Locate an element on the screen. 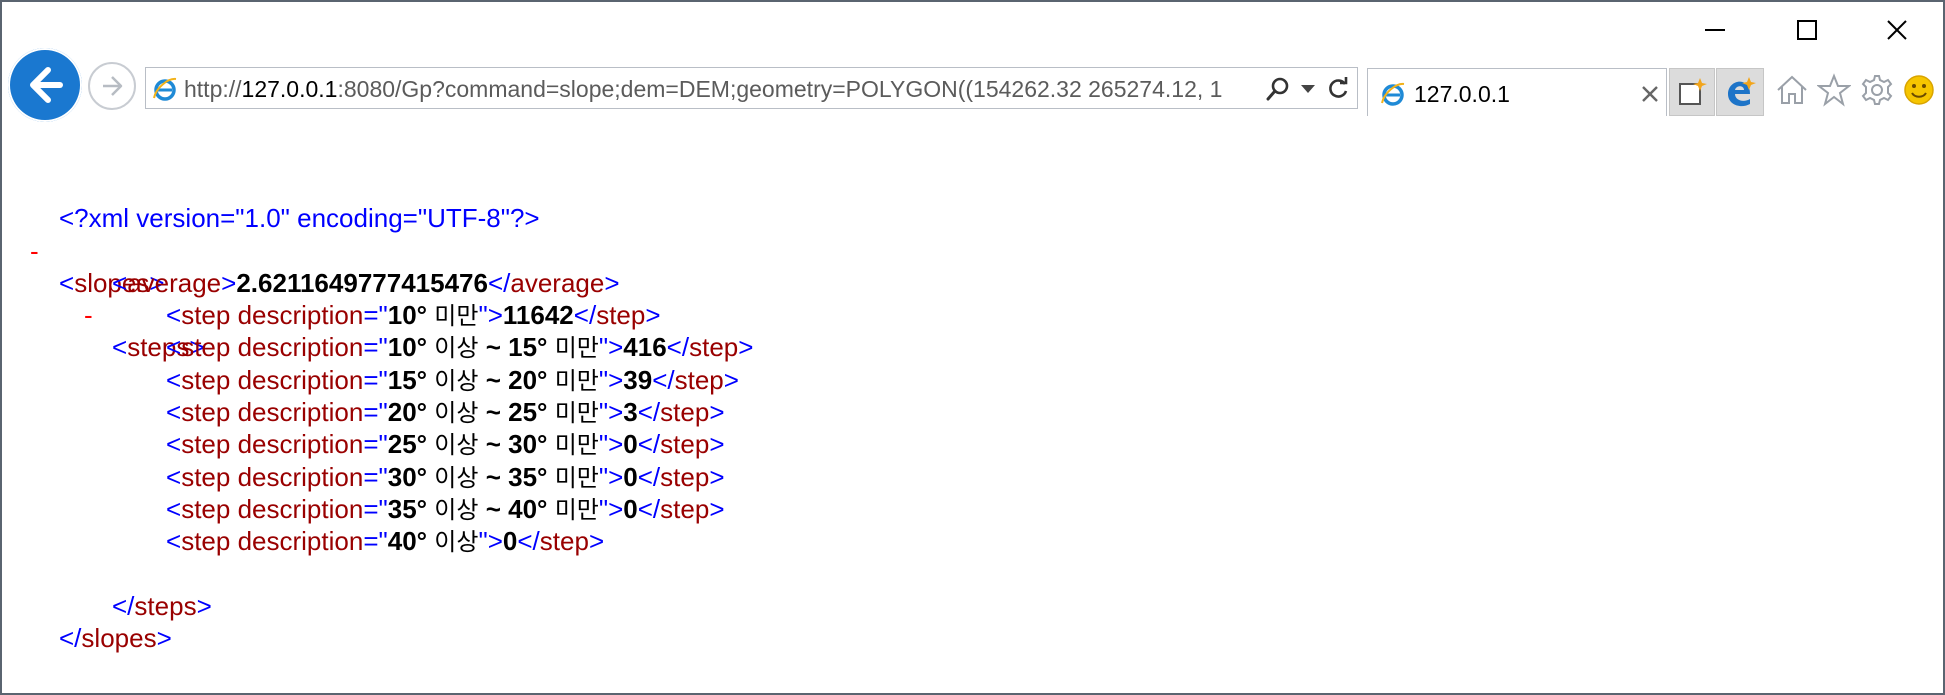 This screenshot has width=1945, height=695. new-tab-button is located at coordinates (1692, 92).